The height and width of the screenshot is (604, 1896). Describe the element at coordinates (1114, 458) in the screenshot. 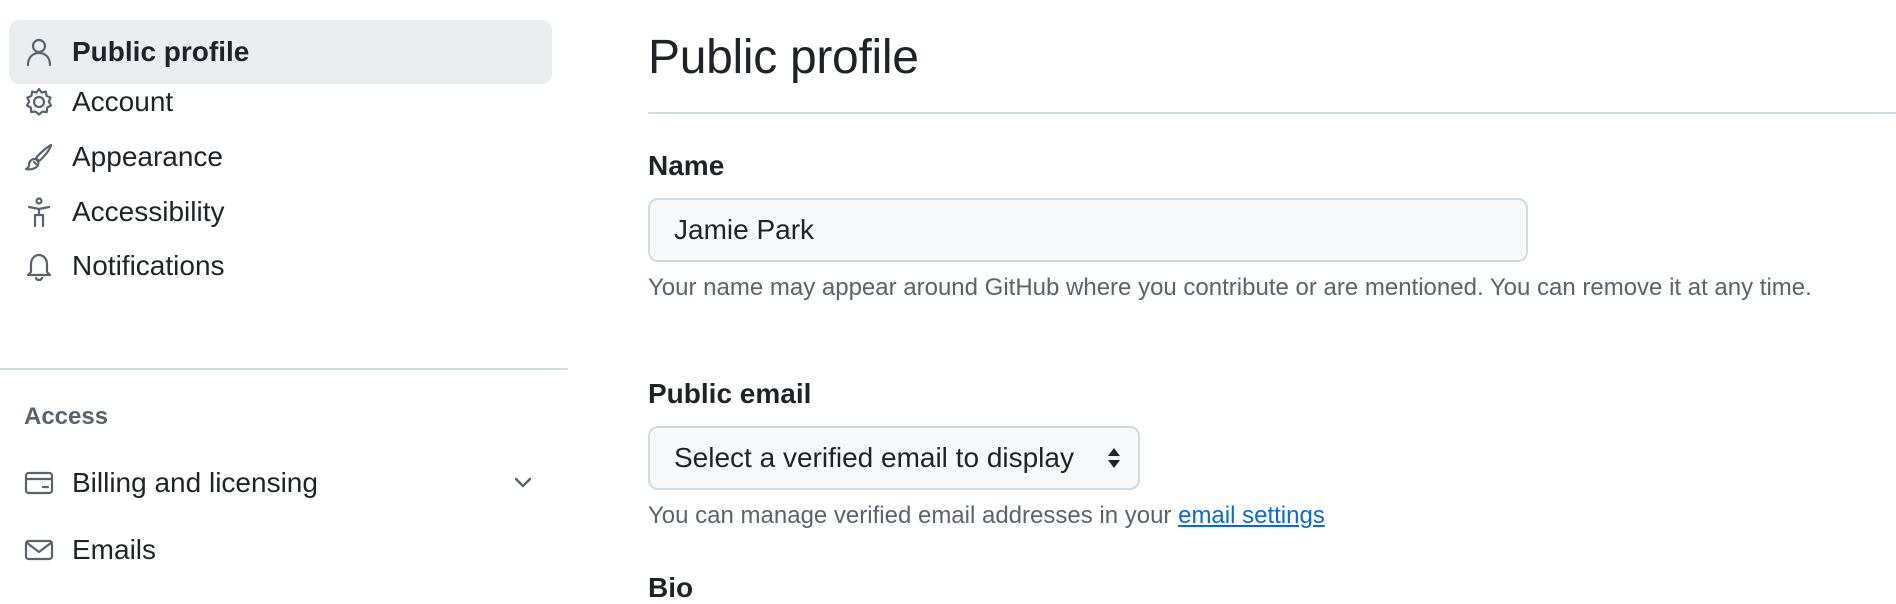

I see `select-arrows-icon` at that location.